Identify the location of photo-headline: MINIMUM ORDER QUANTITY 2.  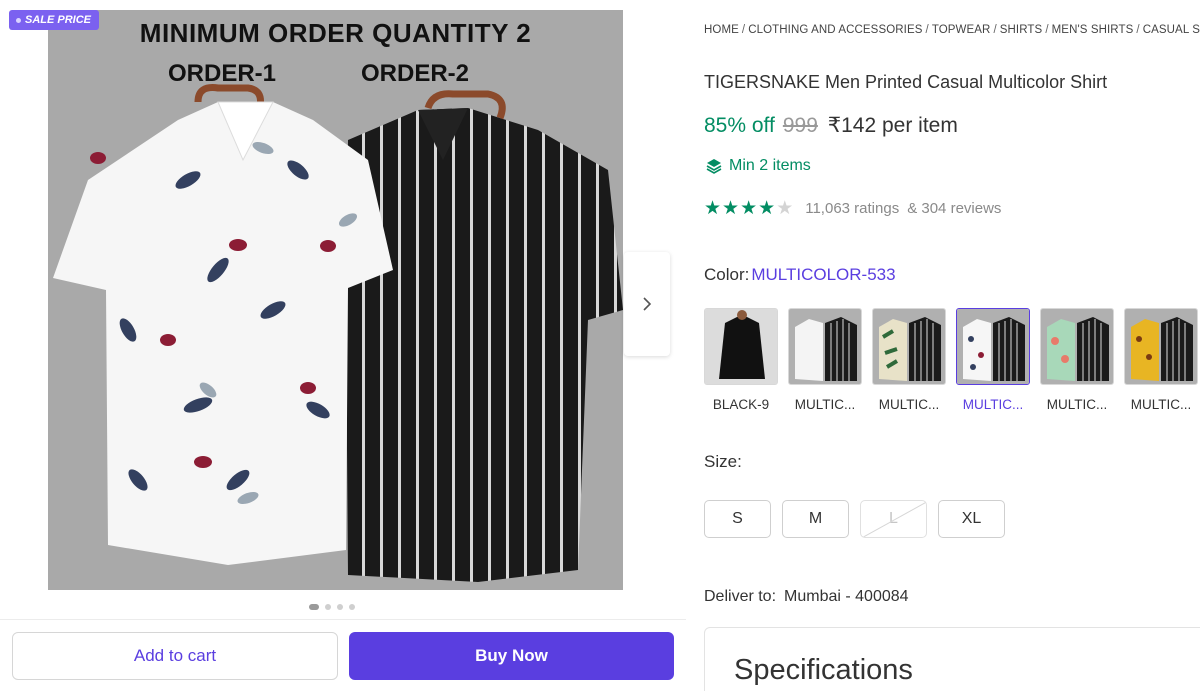
(335, 33).